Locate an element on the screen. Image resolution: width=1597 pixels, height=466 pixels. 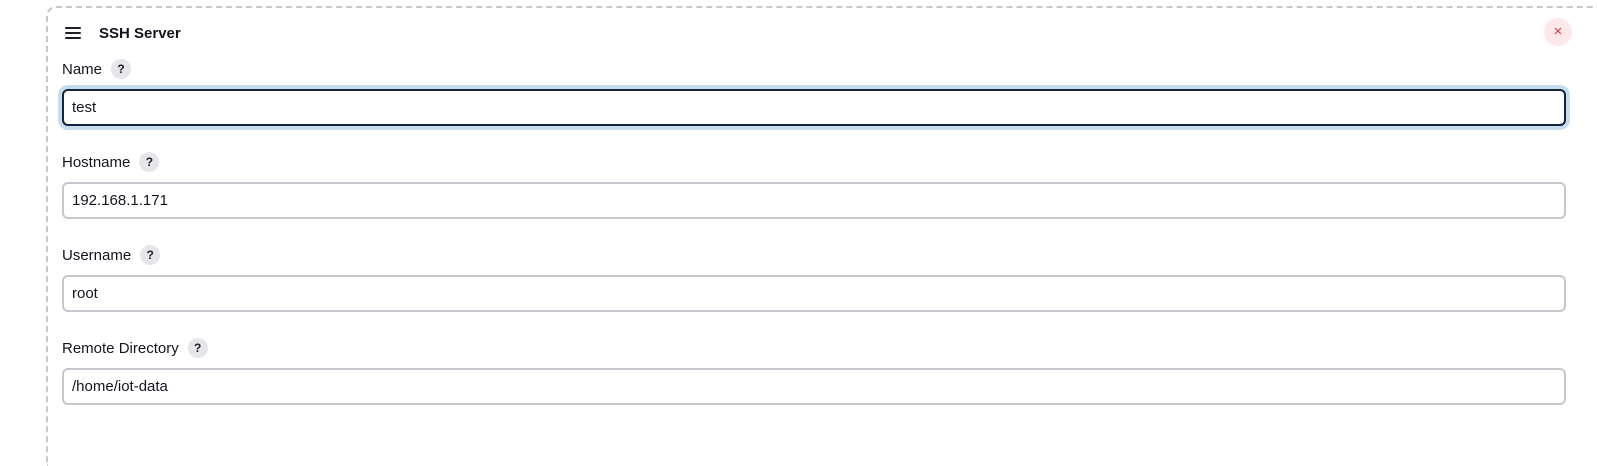
remote-directory-input is located at coordinates (814, 386).